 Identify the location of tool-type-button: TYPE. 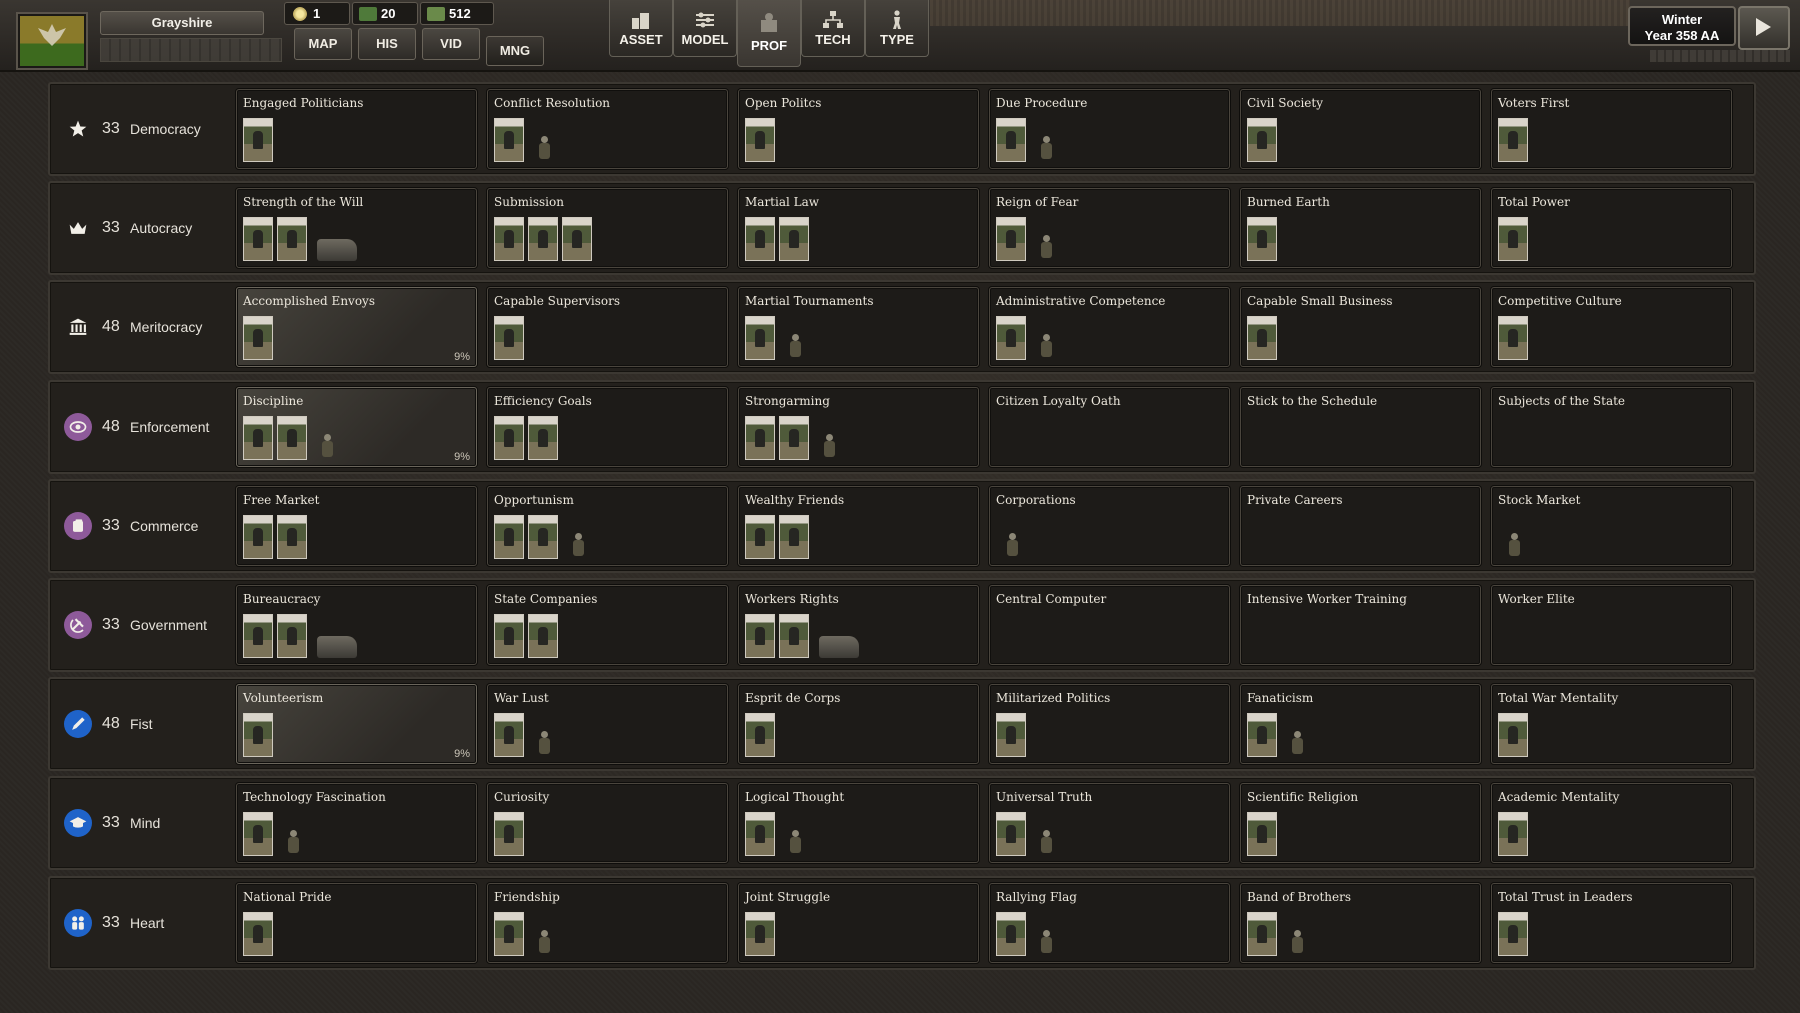
(897, 28).